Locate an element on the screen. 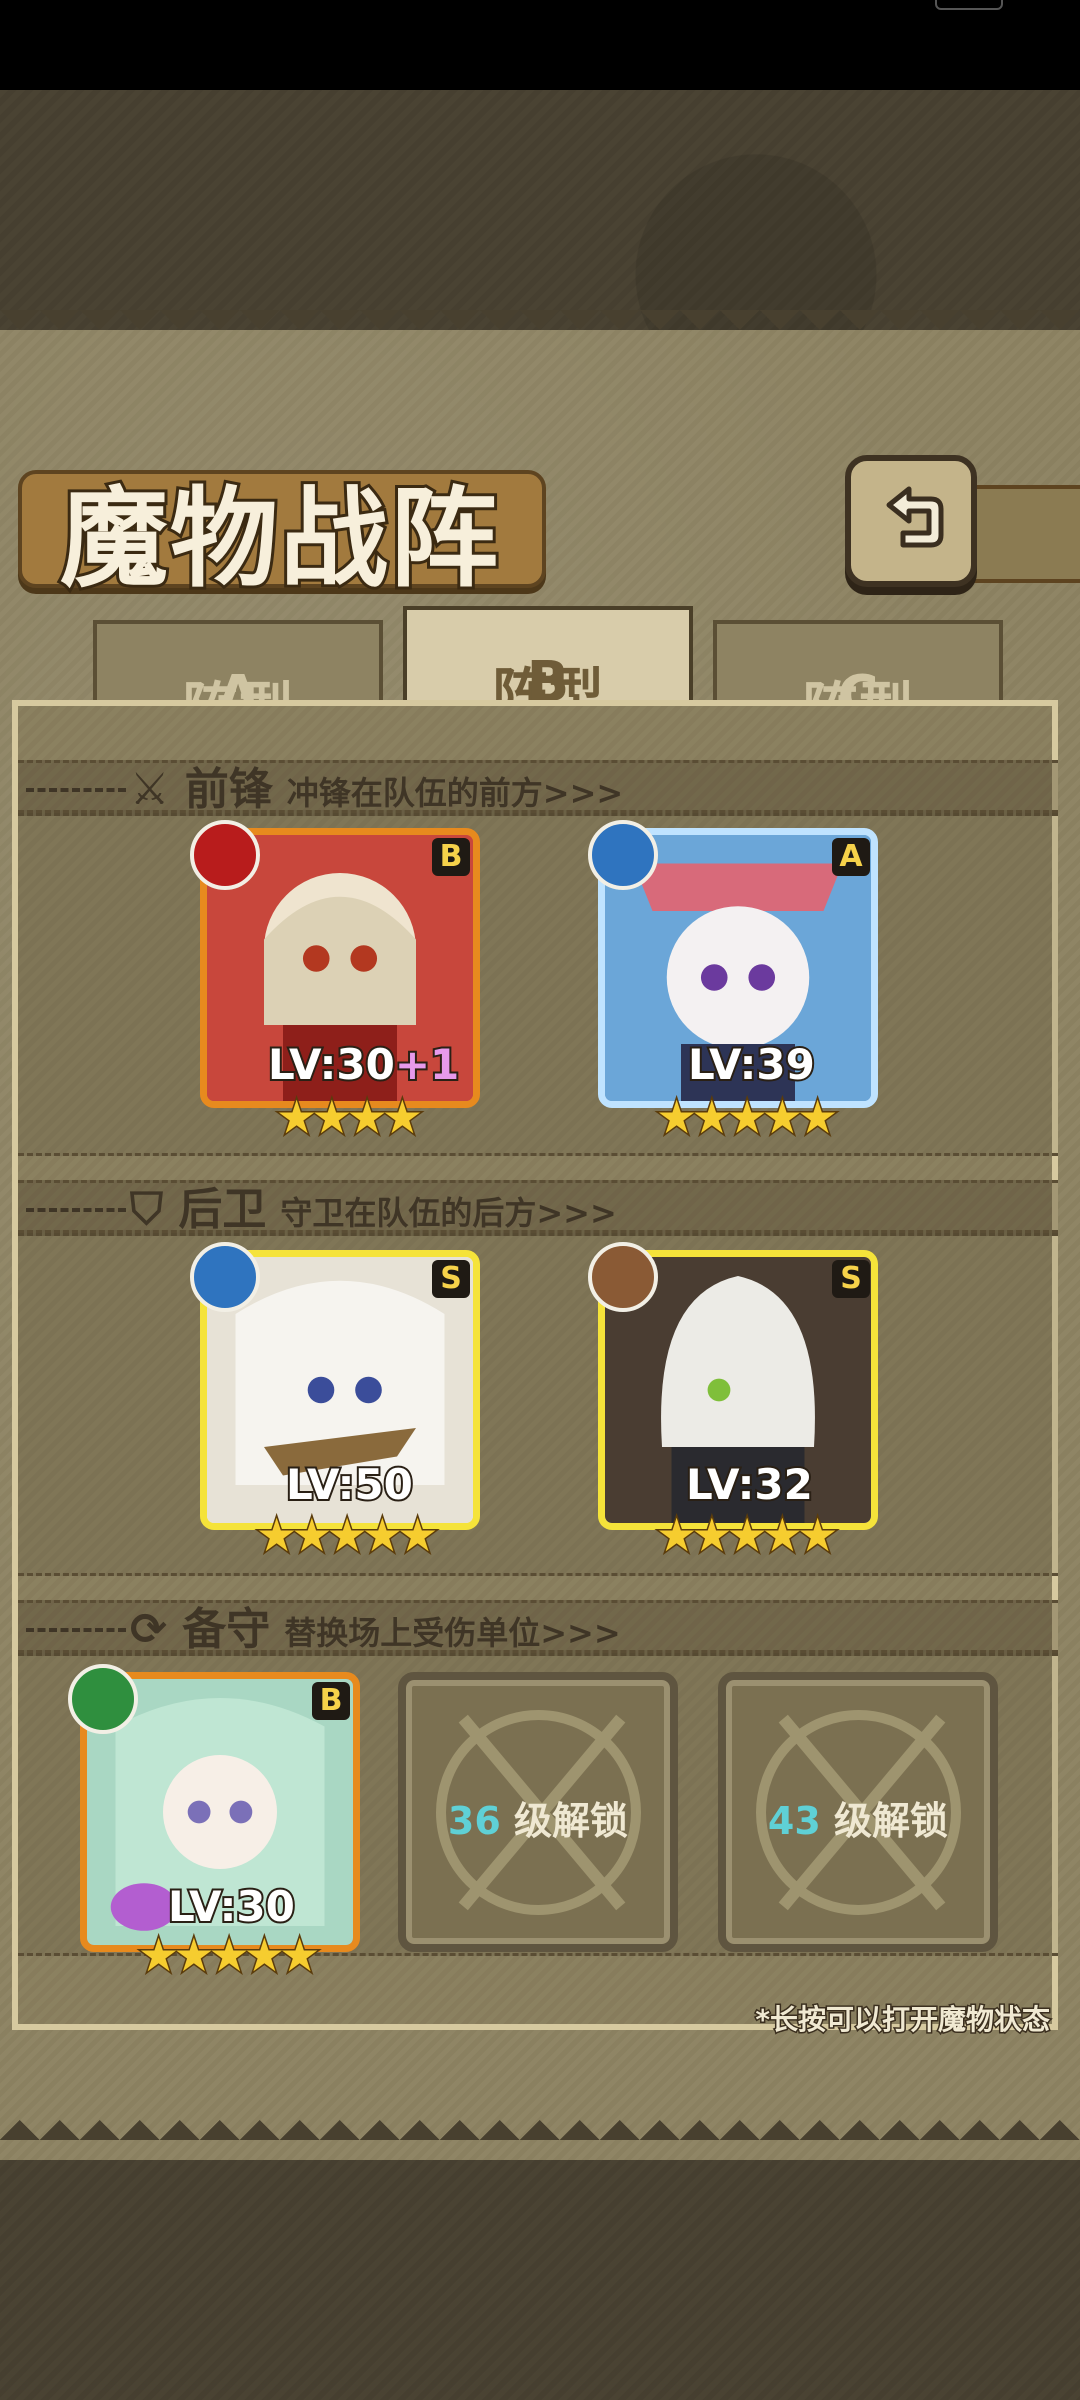  reserve-subtitle: 替换场上受伤单位>>> is located at coordinates (452, 1633).